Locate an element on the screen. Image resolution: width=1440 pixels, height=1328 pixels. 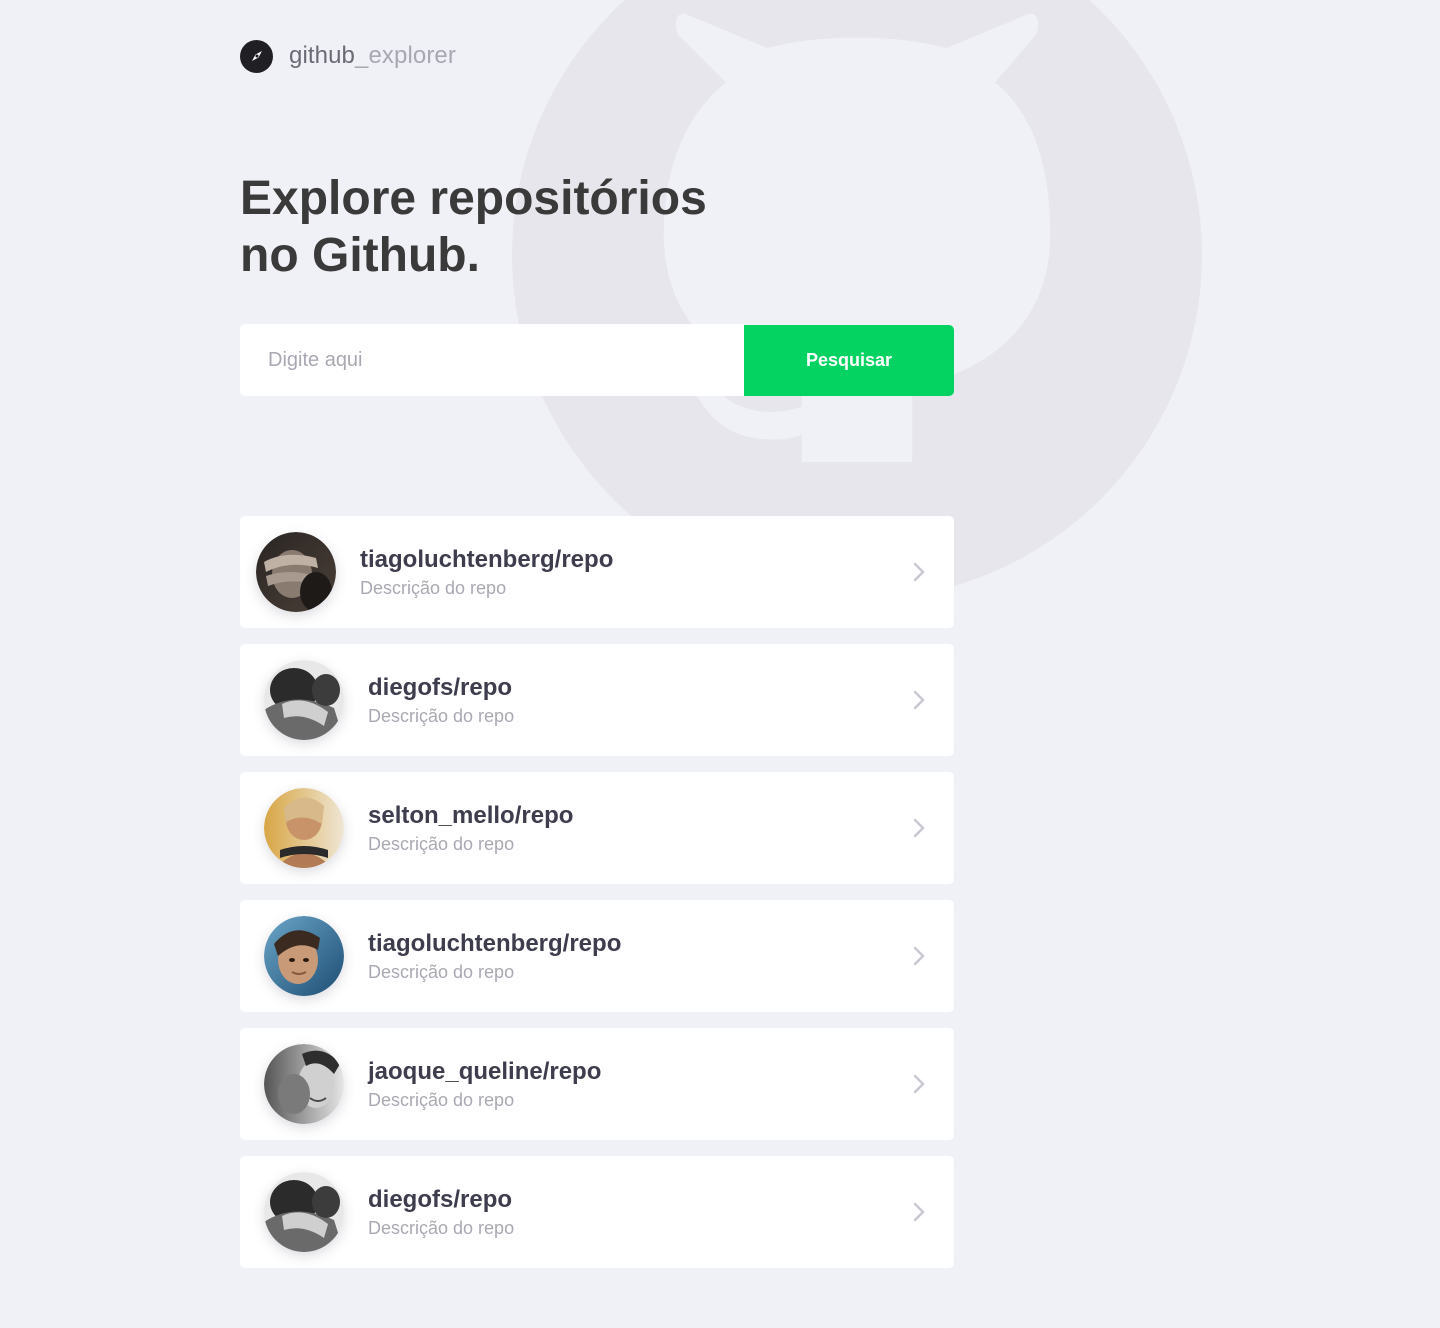
repository-info: jaoque_queline/repo Descrição do repo is located at coordinates (484, 1084).